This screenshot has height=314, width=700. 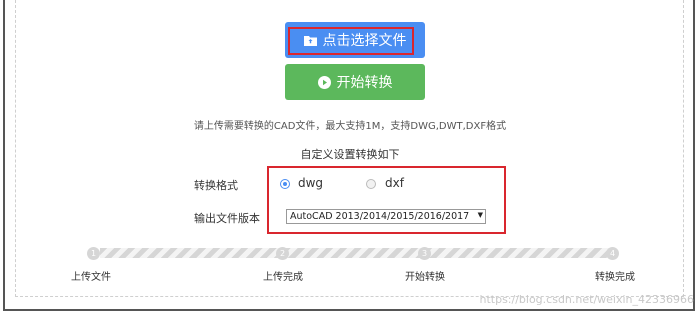 What do you see at coordinates (93, 253) in the screenshot?
I see `step-marker-1: 1` at bounding box center [93, 253].